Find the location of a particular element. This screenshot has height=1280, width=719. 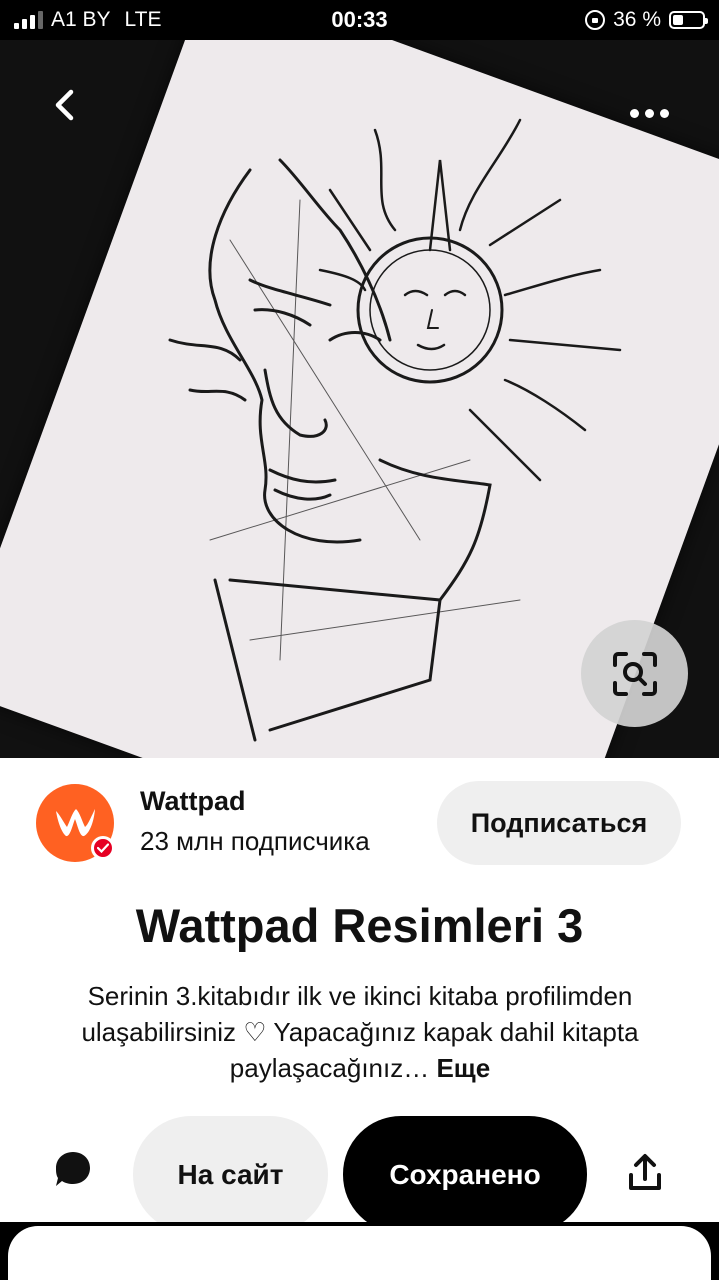

bottom-sheet is located at coordinates (359, 1253).